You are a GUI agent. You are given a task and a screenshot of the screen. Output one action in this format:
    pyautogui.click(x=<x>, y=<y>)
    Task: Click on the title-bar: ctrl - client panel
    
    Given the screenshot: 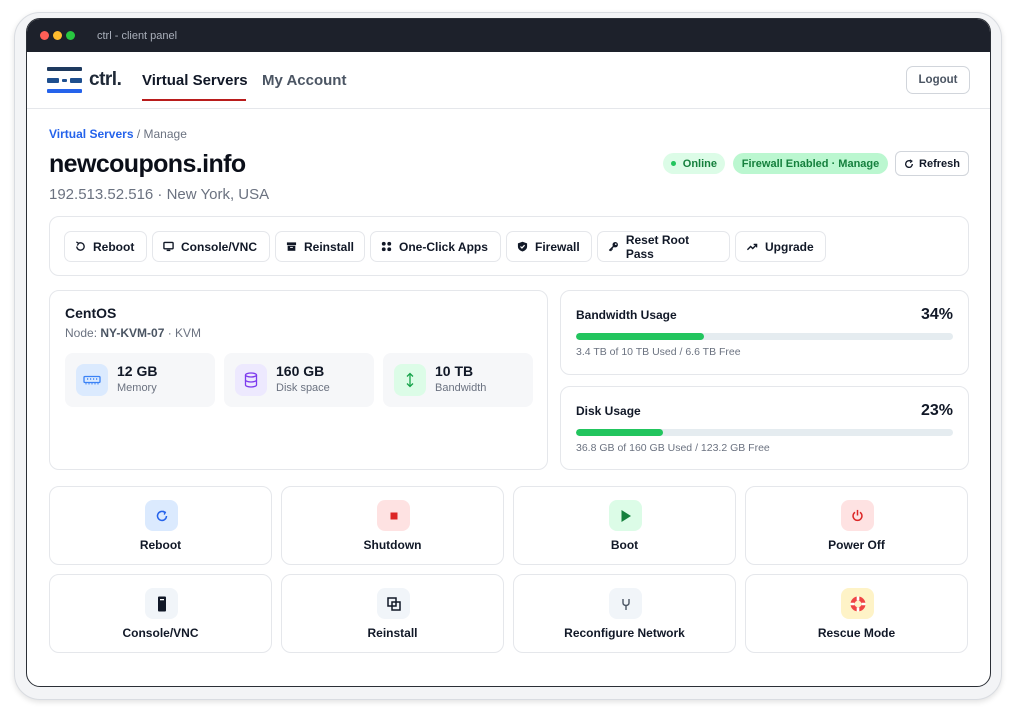 What is the action you would take?
    pyautogui.click(x=508, y=35)
    